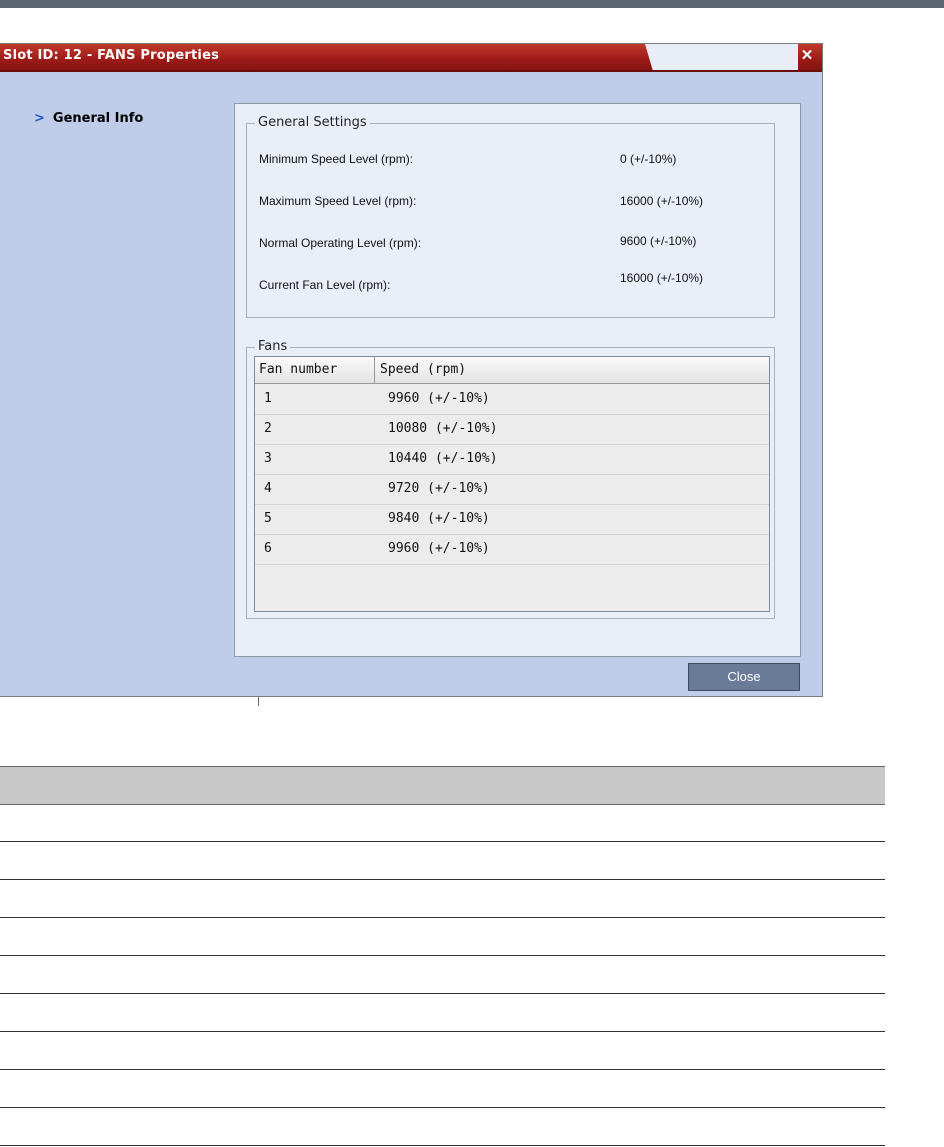 This screenshot has width=944, height=1147. Describe the element at coordinates (658, 241) in the screenshot. I see `setting-value: 9600 (+/-10%)` at that location.